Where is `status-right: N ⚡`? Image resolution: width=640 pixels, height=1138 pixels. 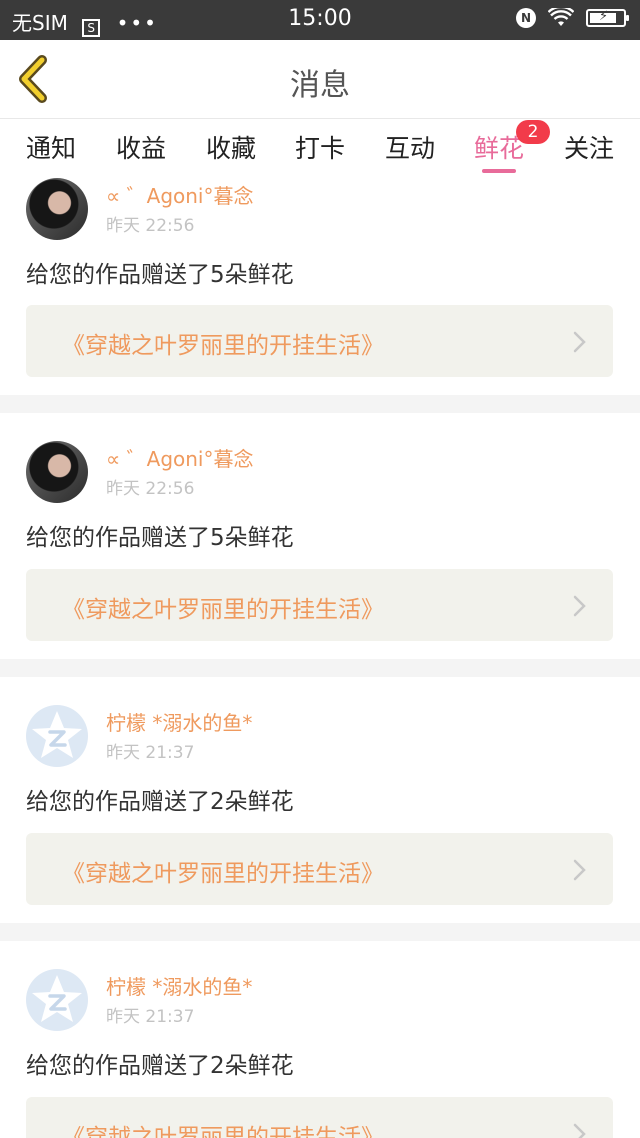 status-right: N ⚡ is located at coordinates (572, 18).